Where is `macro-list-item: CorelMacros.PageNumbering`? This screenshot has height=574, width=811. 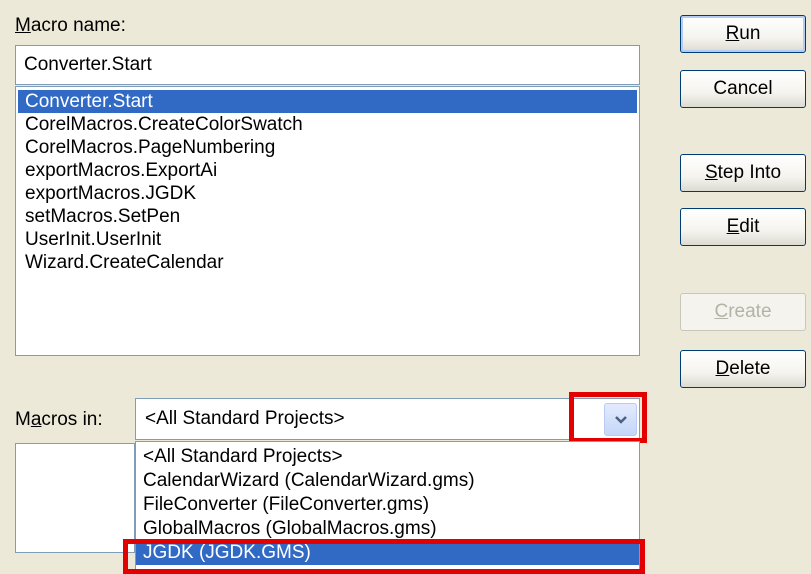 macro-list-item: CorelMacros.PageNumbering is located at coordinates (327, 147).